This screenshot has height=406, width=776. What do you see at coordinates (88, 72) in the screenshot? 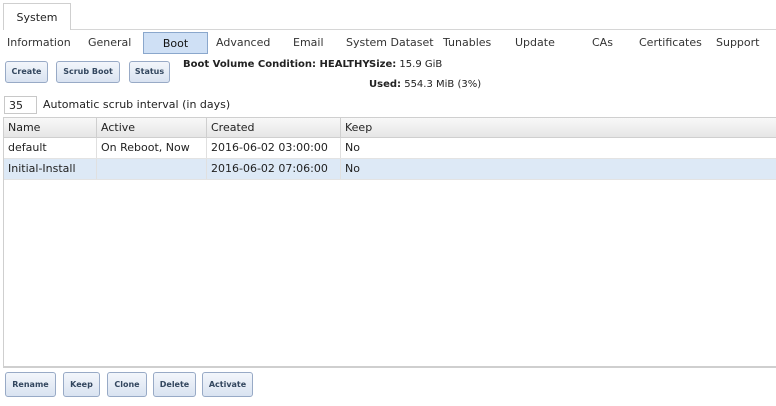
I see `scrub-boot-button: Scrub Boot` at bounding box center [88, 72].